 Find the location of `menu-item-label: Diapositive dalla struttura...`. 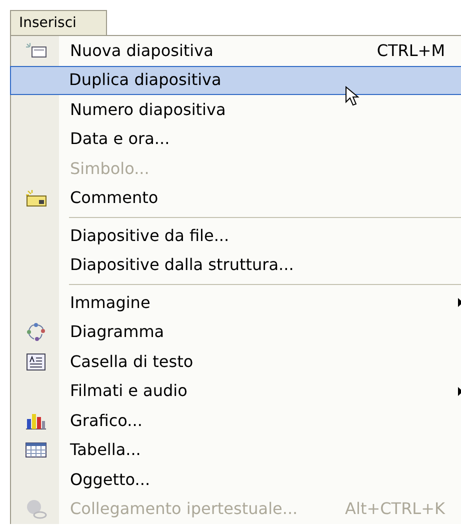

menu-item-label: Diapositive dalla struttura... is located at coordinates (181, 265).